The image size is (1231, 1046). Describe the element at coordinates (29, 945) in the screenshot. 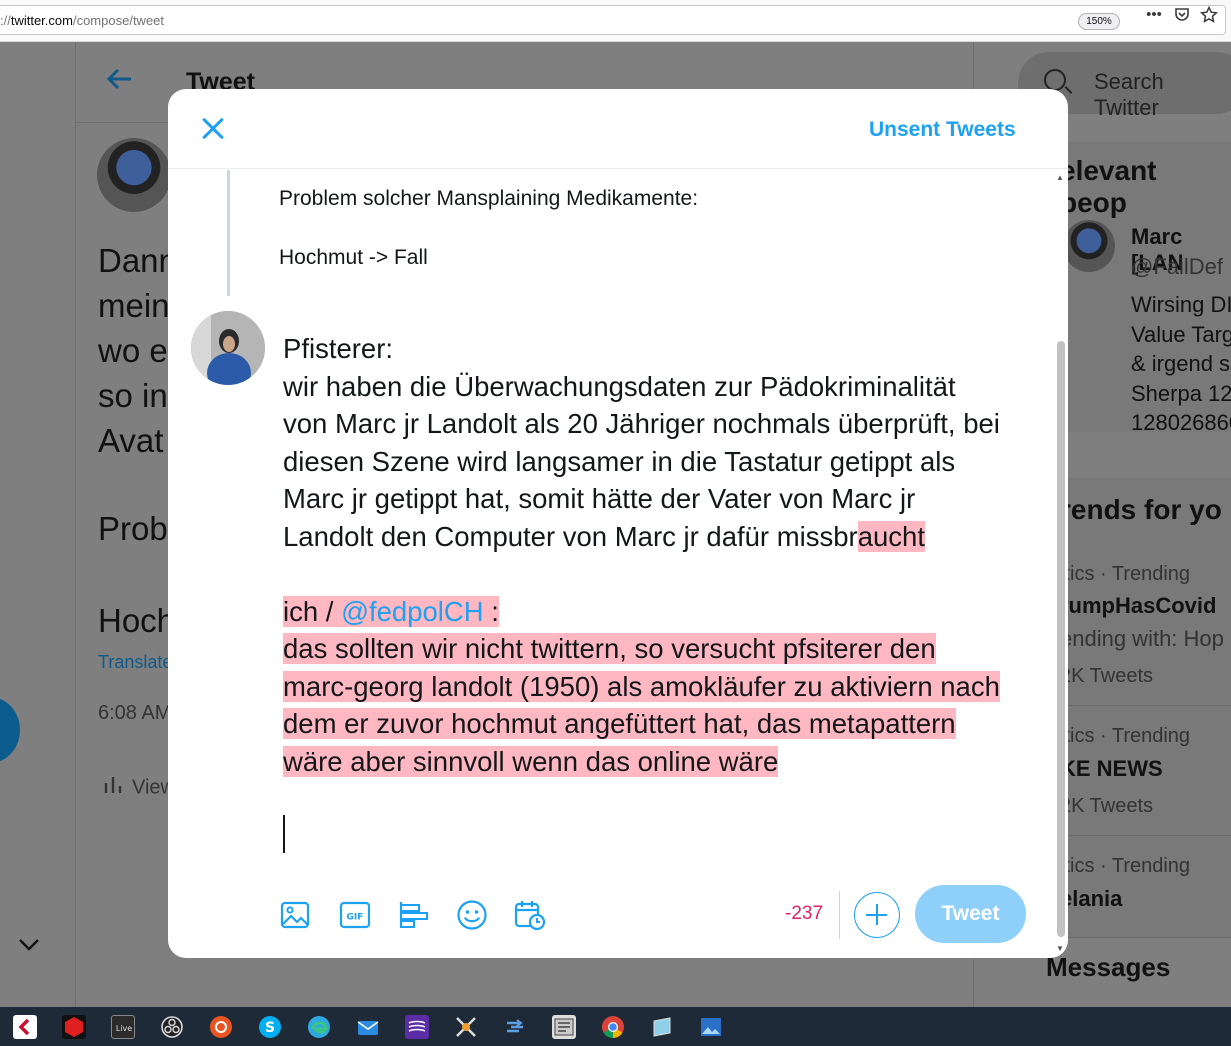

I see `chevron-down-icon` at that location.